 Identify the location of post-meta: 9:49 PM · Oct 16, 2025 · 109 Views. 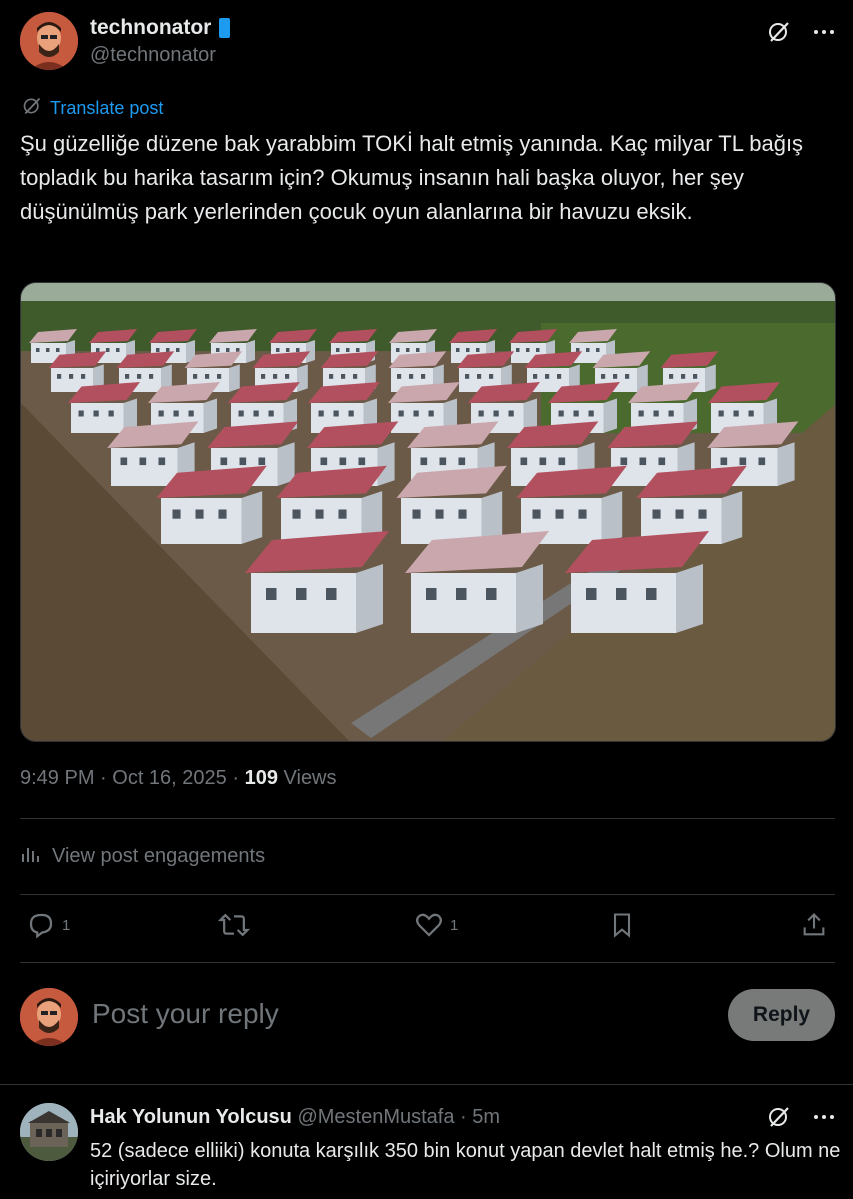
(178, 778).